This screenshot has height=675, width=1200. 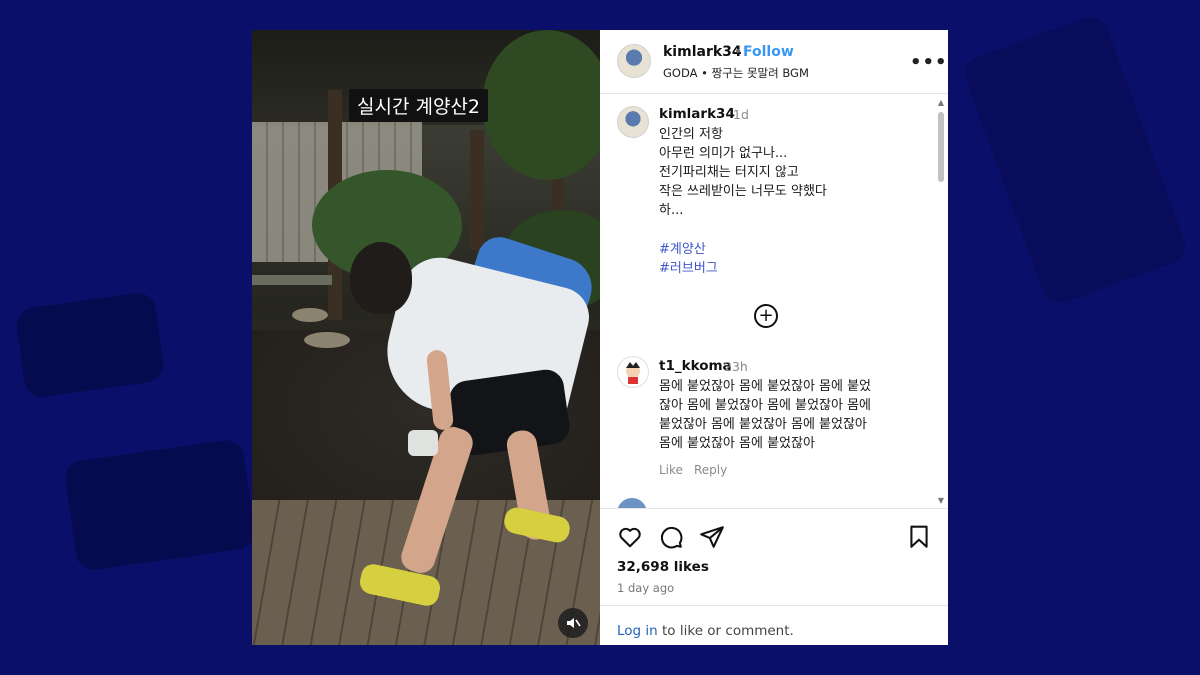 What do you see at coordinates (941, 147) in the screenshot?
I see `scroll-thumb` at bounding box center [941, 147].